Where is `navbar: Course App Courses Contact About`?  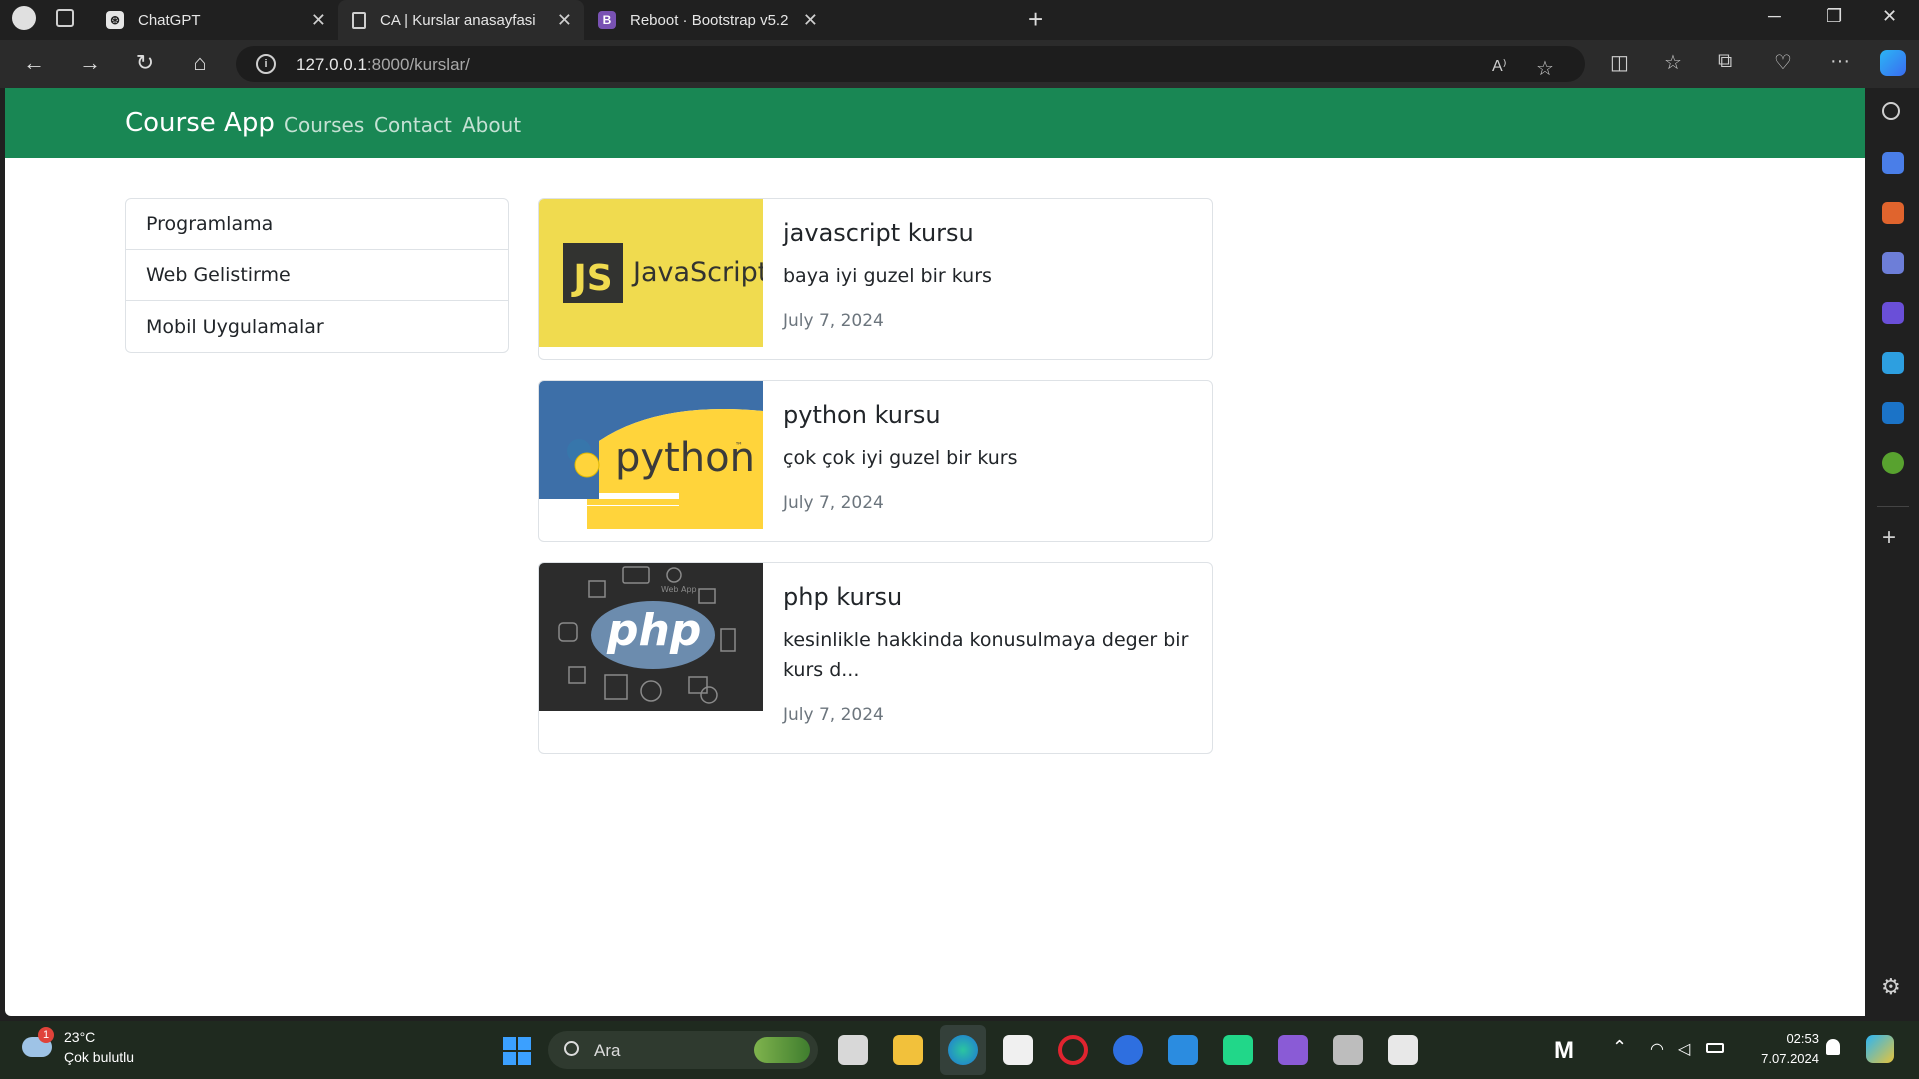 navbar: Course App Courses Contact About is located at coordinates (935, 123).